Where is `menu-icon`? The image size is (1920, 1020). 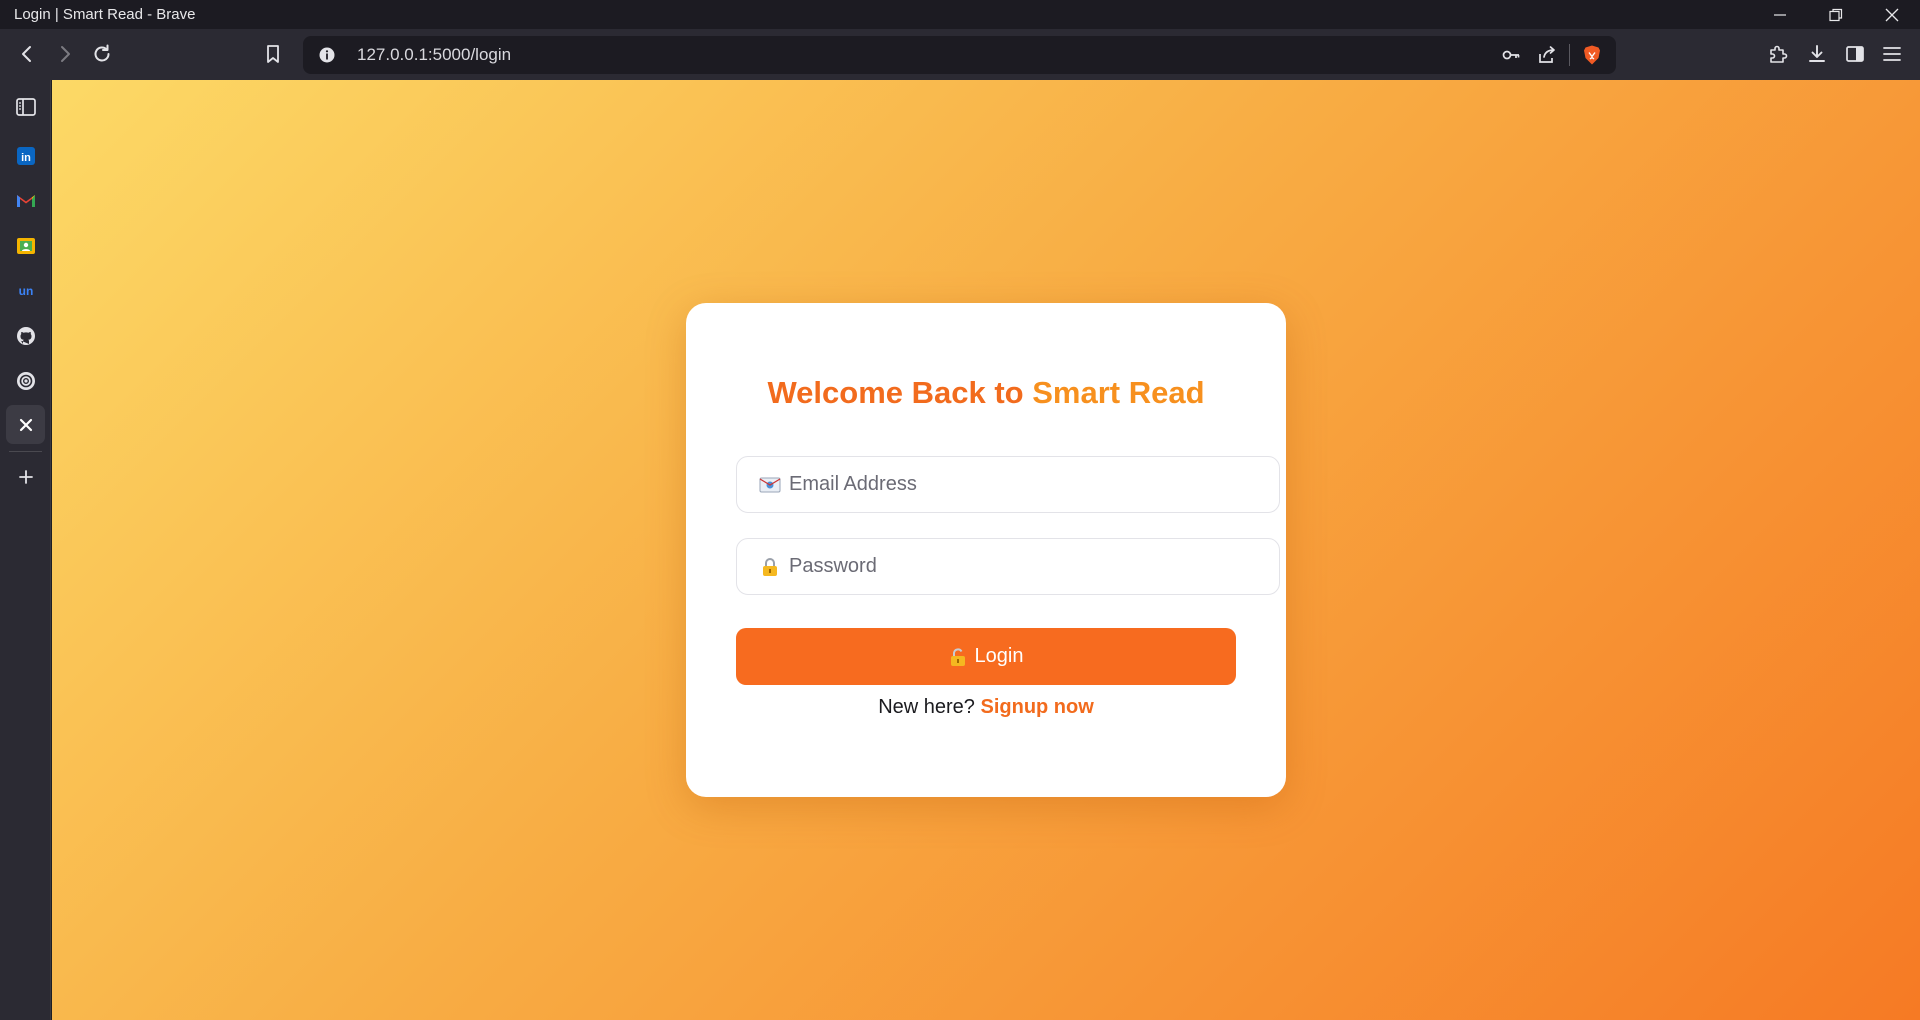 menu-icon is located at coordinates (1892, 54).